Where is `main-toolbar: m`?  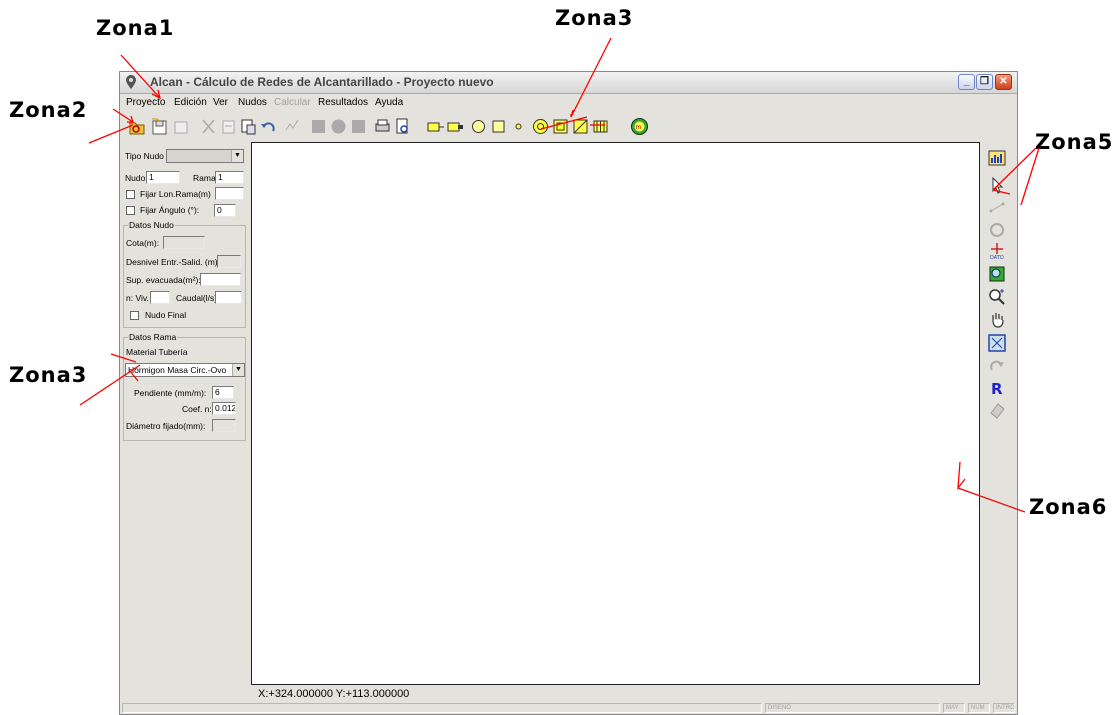
main-toolbar: m is located at coordinates (568, 127).